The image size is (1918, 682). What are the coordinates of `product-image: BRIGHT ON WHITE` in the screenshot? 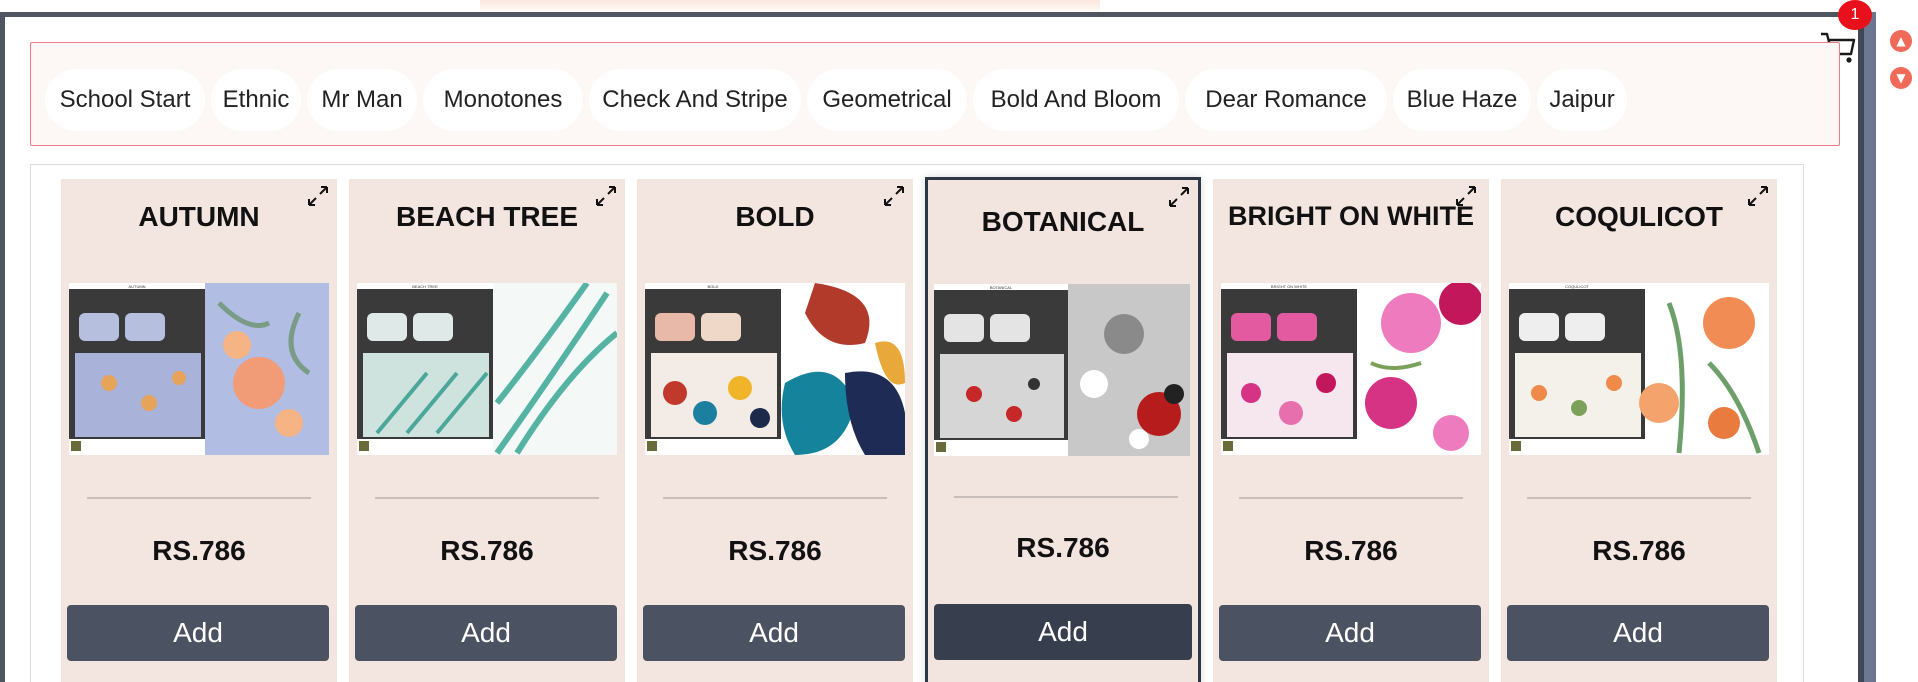 It's located at (1351, 369).